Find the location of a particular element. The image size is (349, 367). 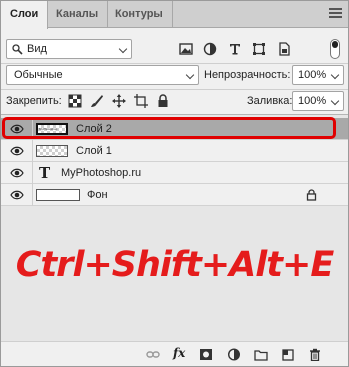

opacity-field: 100% is located at coordinates (318, 75).